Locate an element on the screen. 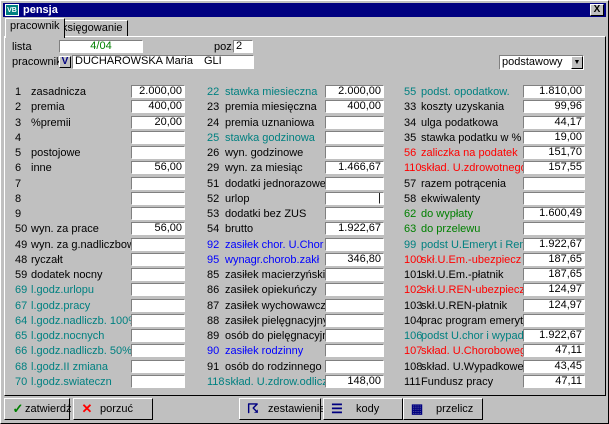 The width and height of the screenshot is (609, 424). poz-field: 2 is located at coordinates (243, 46).